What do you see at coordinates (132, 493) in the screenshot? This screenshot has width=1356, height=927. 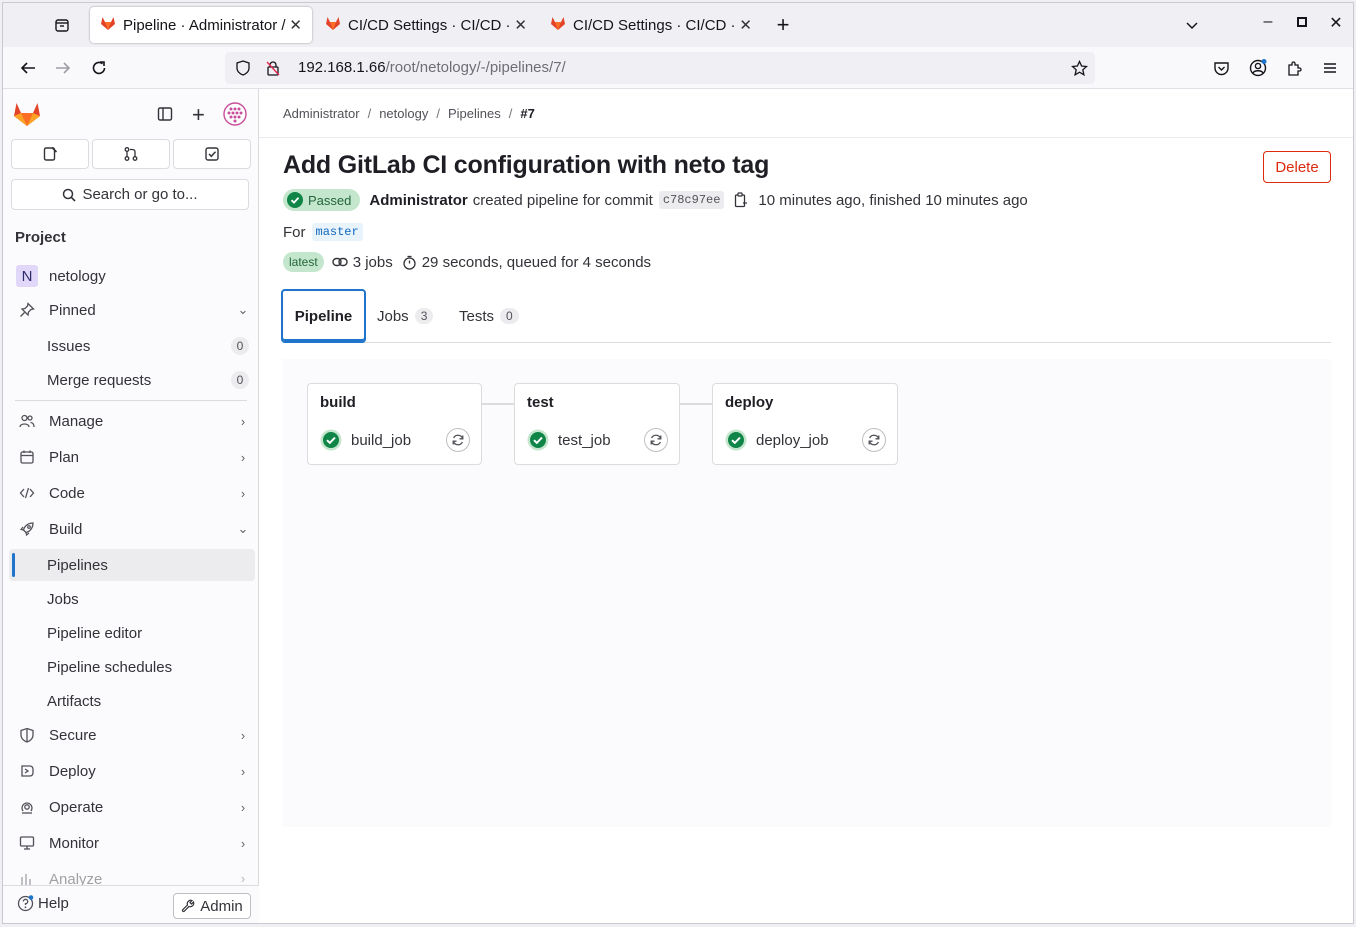 I see `sidebar-item-code: Code ›` at bounding box center [132, 493].